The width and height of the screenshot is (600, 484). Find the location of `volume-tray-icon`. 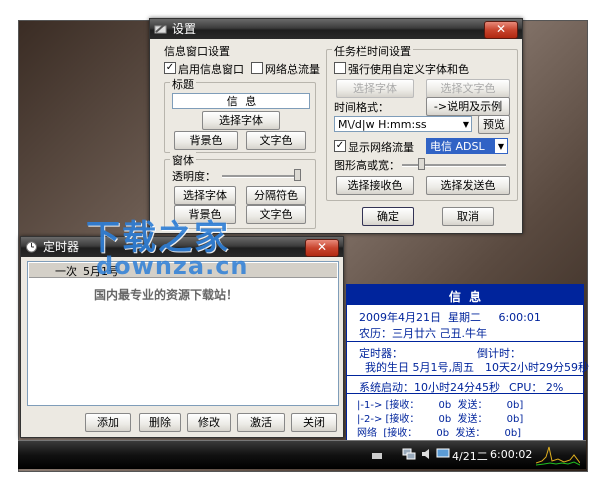

volume-tray-icon is located at coordinates (427, 454).